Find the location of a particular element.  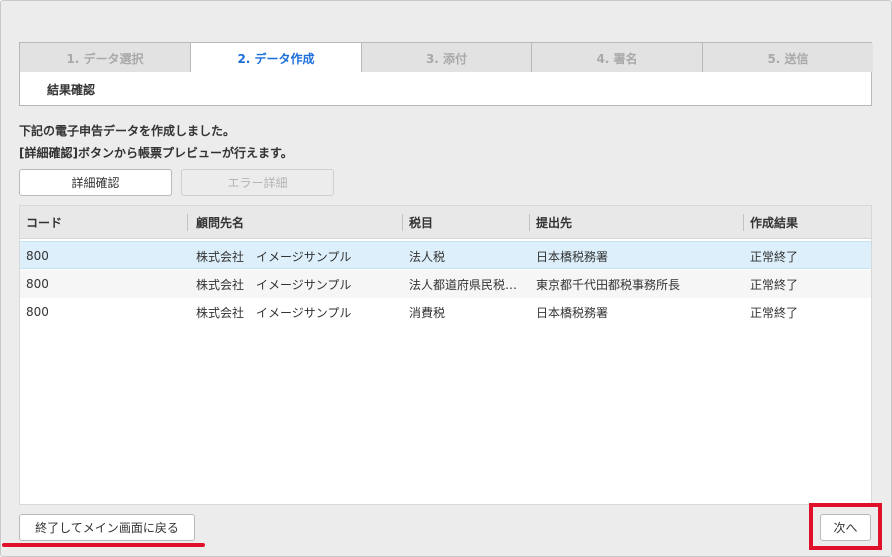

tab-data-create: 2. データ作成 is located at coordinates (276, 58).